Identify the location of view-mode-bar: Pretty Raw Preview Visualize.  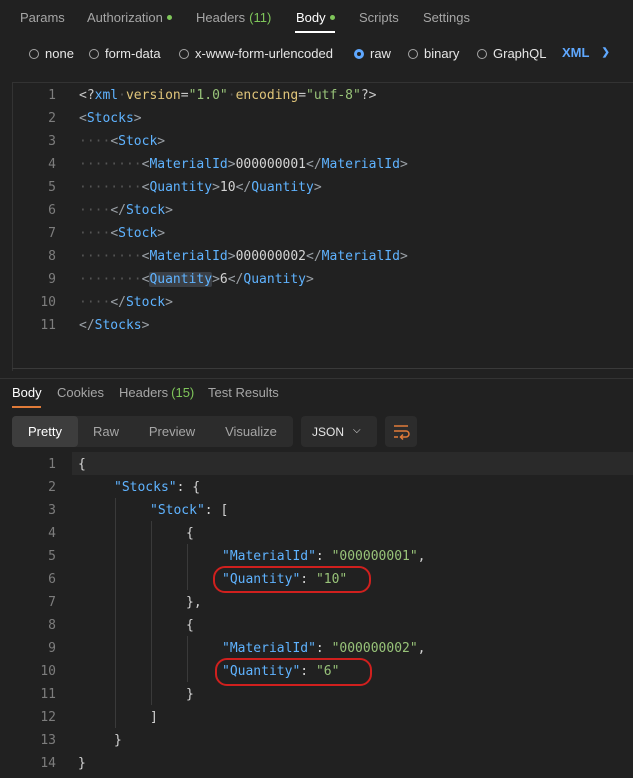
(152, 431).